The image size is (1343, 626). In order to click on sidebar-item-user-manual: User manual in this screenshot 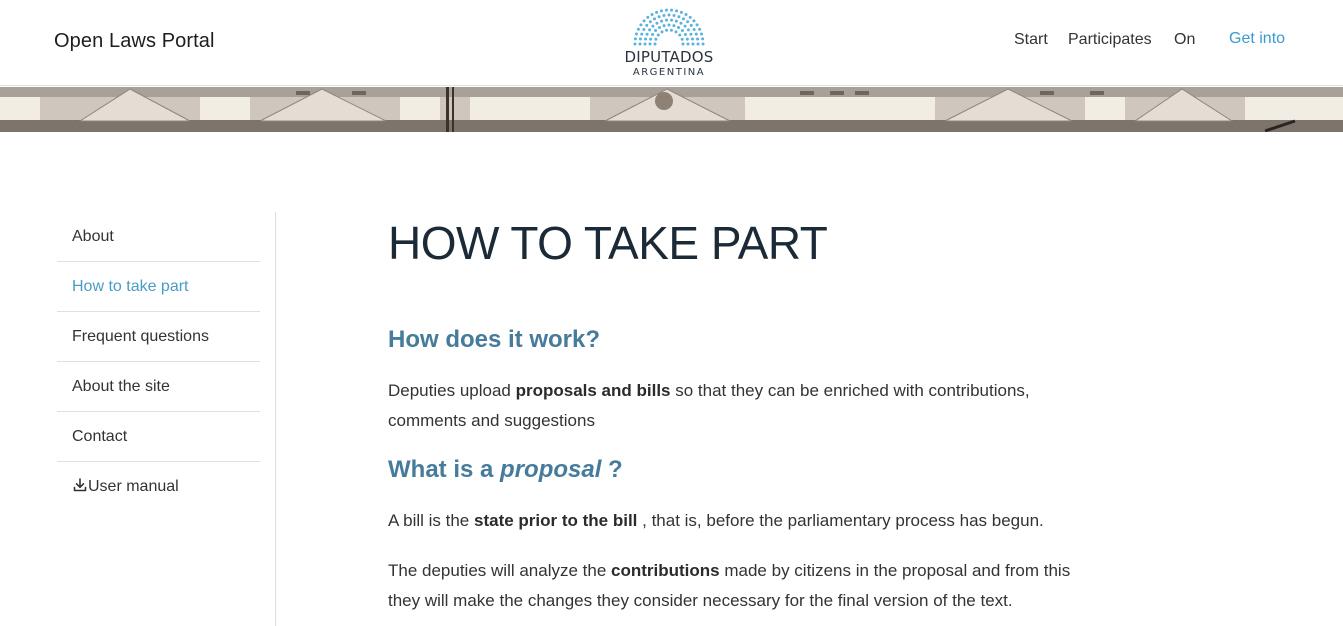, I will do `click(158, 487)`.